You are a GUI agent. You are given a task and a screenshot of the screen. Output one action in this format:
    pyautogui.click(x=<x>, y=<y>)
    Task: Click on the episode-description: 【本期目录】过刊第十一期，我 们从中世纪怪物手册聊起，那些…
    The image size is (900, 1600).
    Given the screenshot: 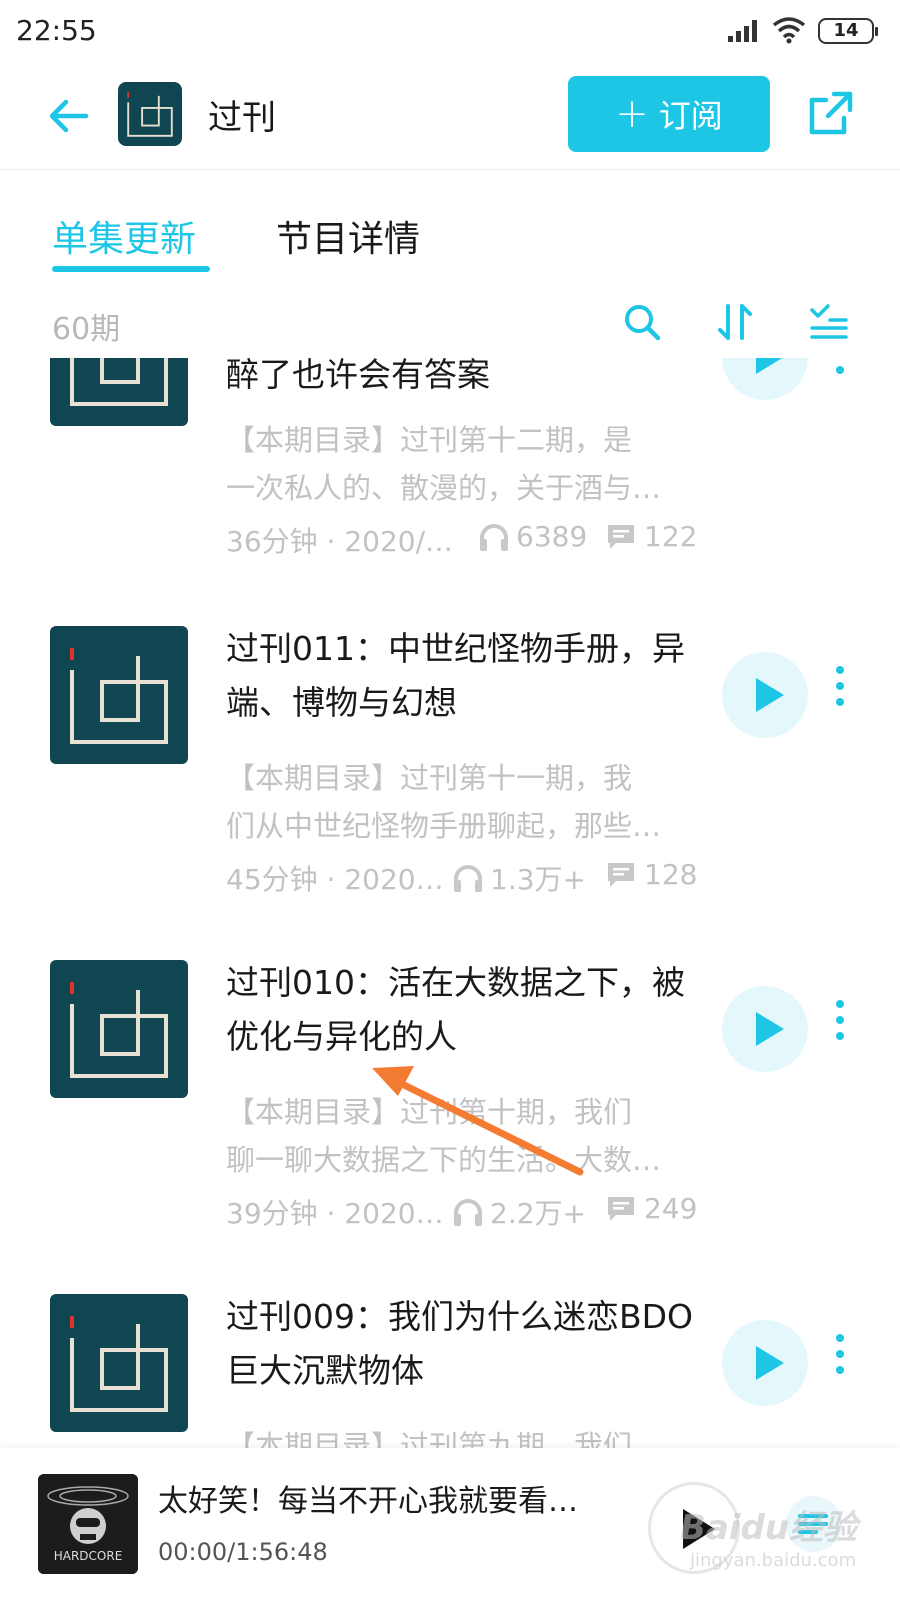 What is the action you would take?
    pyautogui.click(x=461, y=802)
    